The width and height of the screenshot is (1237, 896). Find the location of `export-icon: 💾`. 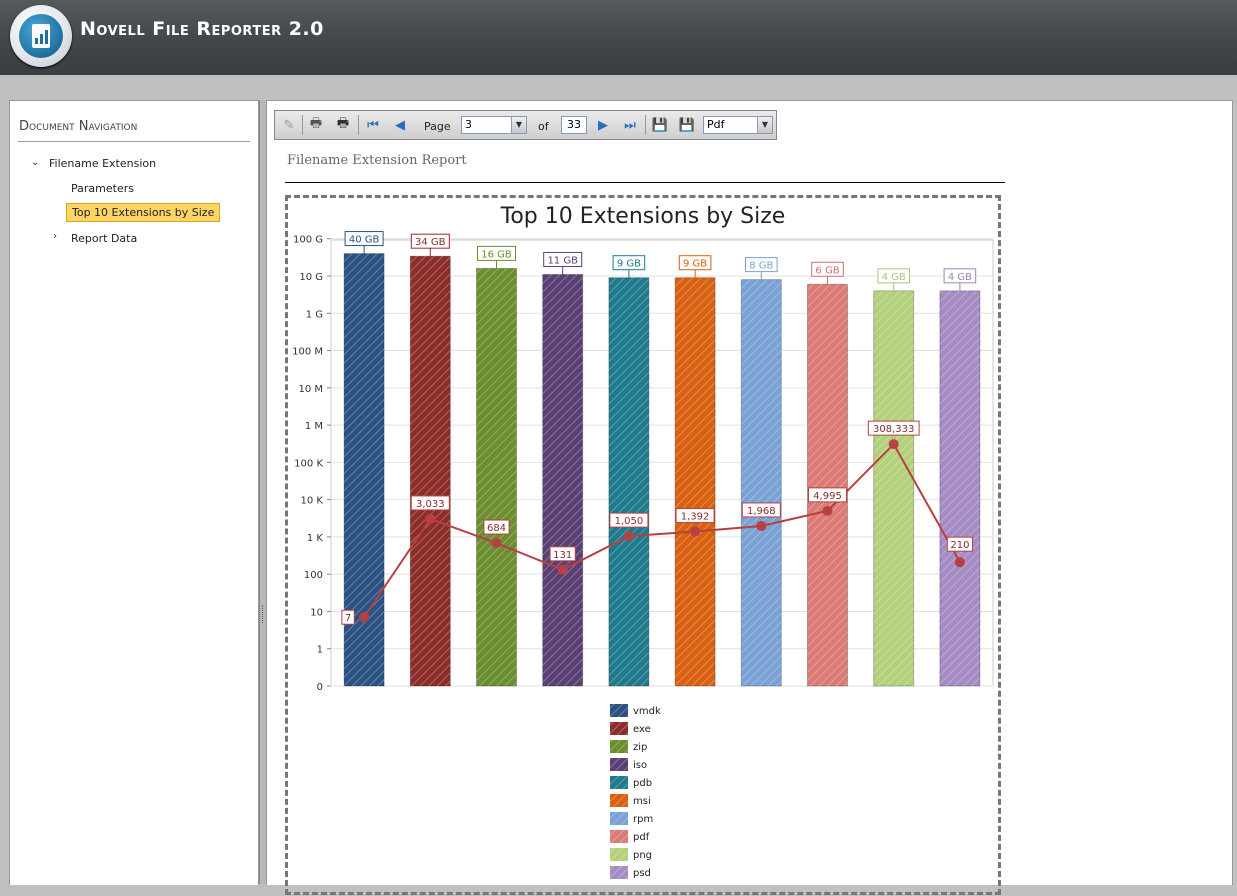

export-icon: 💾 is located at coordinates (687, 125).